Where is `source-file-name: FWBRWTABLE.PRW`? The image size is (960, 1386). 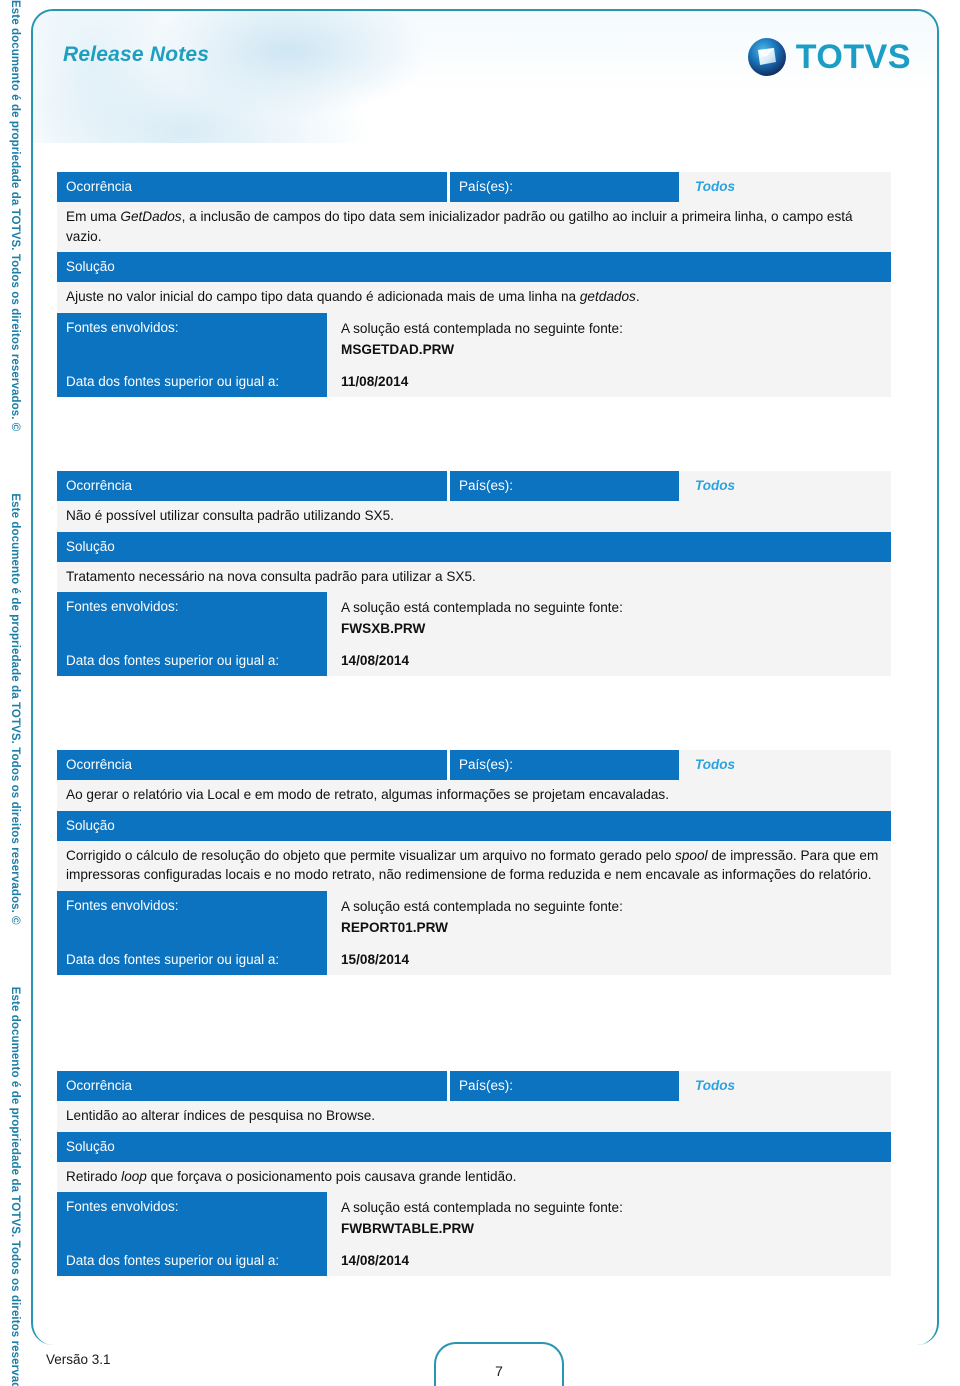 source-file-name: FWBRWTABLE.PRW is located at coordinates (407, 1228).